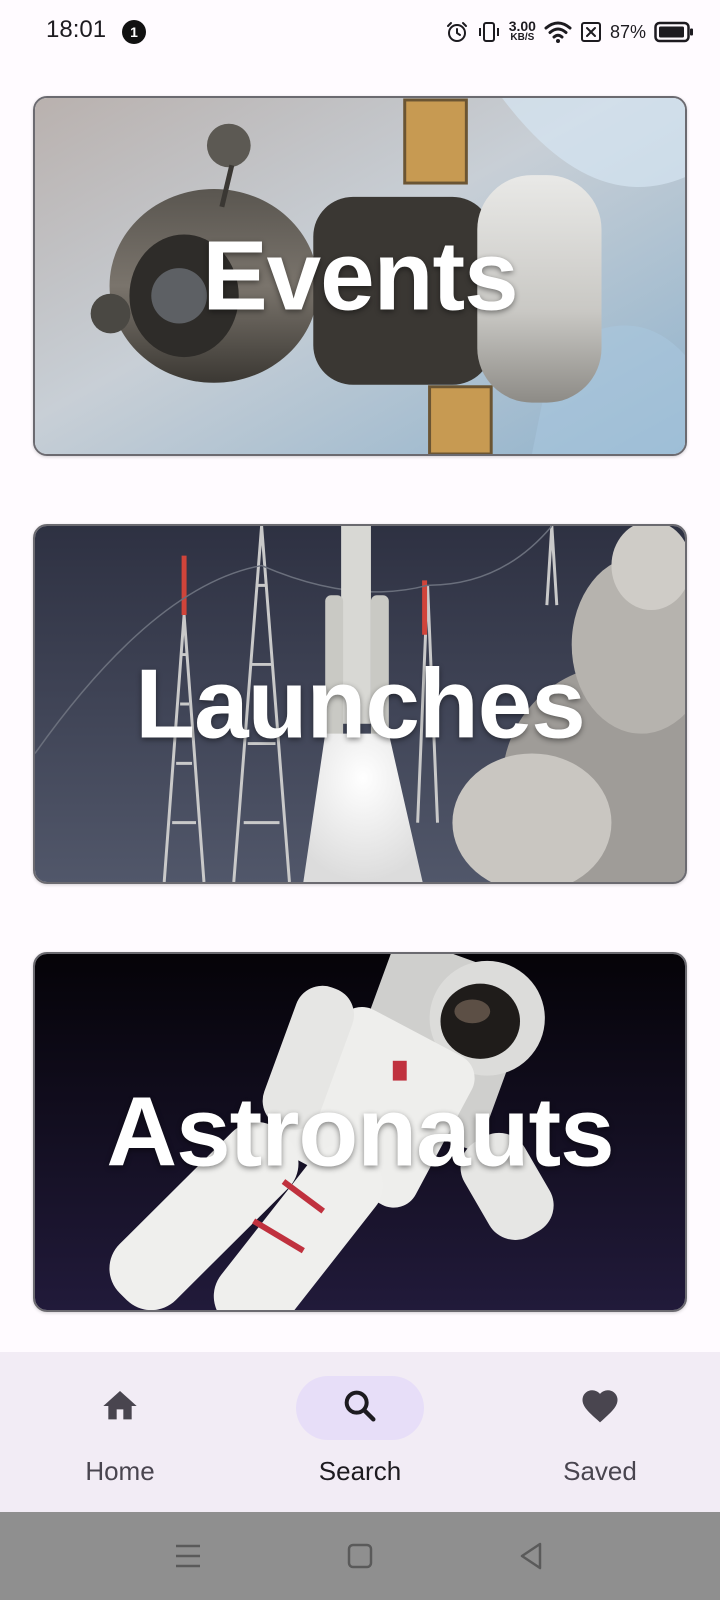 The height and width of the screenshot is (1600, 720). What do you see at coordinates (600, 1471) in the screenshot?
I see `nav-saved-label: Saved` at bounding box center [600, 1471].